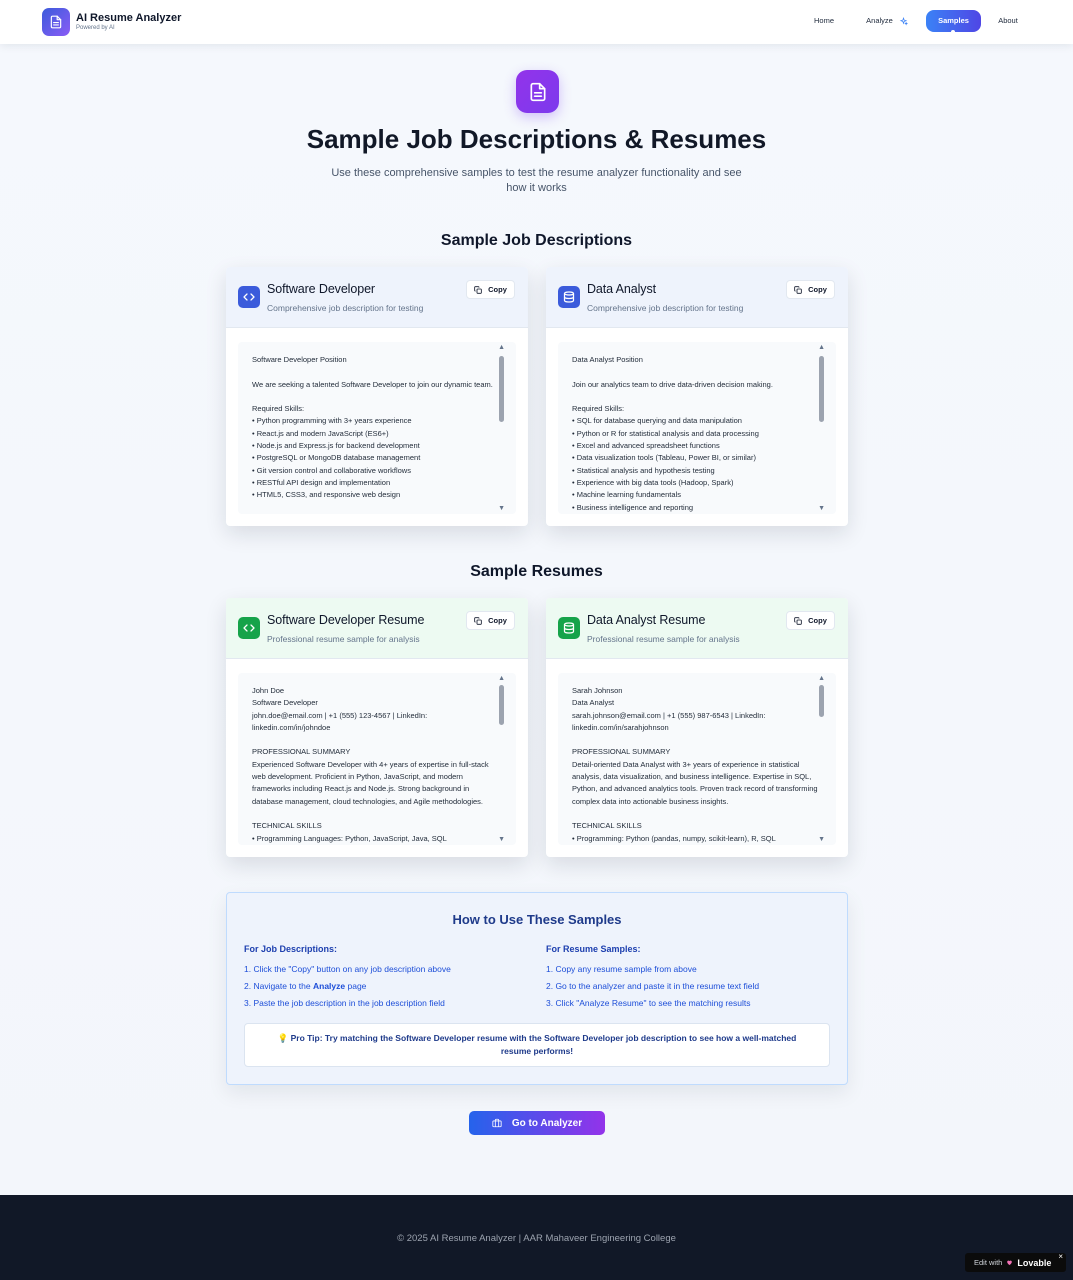 Image resolution: width=1073 pixels, height=1280 pixels. I want to click on card-title: Data Analyst Resume, so click(646, 620).